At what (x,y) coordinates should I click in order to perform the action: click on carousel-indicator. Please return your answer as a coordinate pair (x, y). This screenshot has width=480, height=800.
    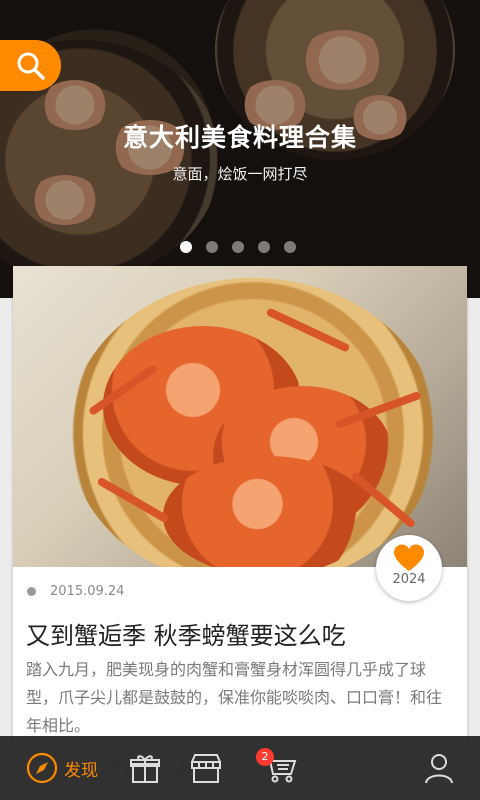
    Looking at the image, I should click on (238, 247).